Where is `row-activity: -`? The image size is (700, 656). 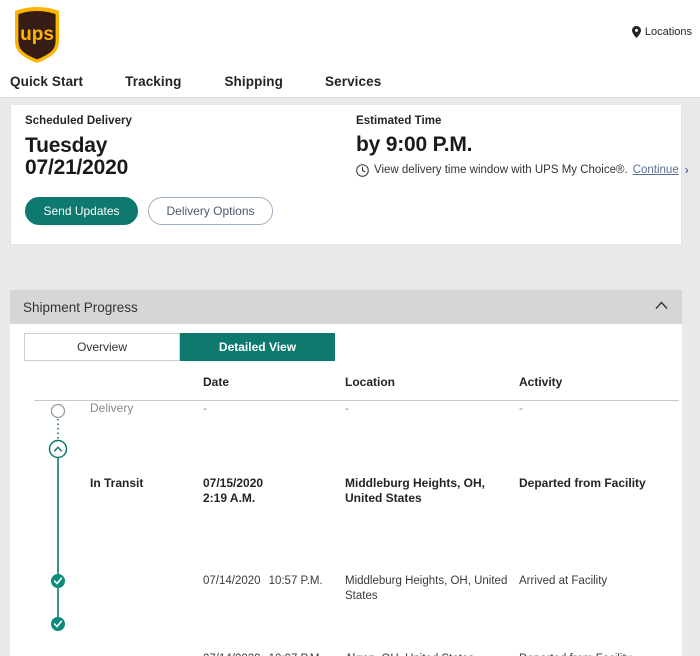
row-activity: - is located at coordinates (521, 408).